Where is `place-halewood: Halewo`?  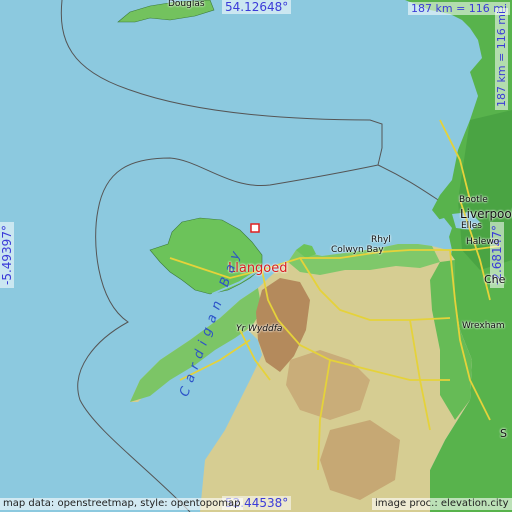 place-halewood: Halewo is located at coordinates (483, 242).